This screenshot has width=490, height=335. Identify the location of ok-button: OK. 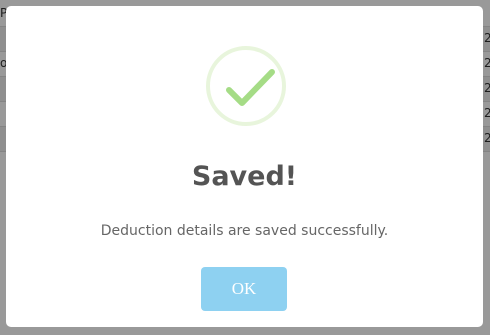
(244, 289).